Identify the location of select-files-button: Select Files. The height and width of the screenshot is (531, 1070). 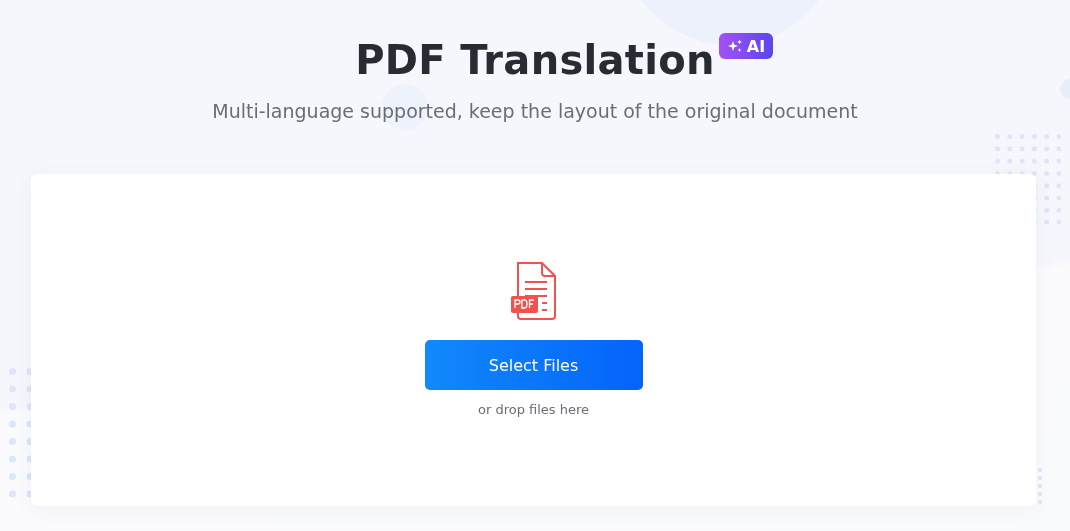
(533, 365).